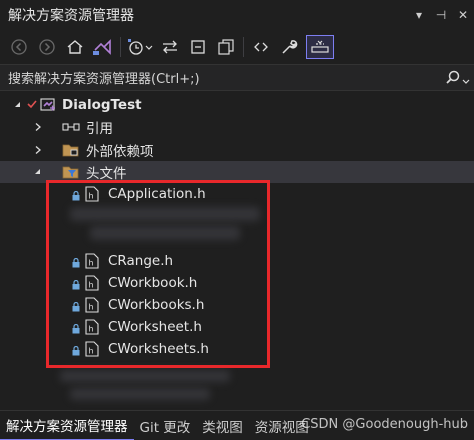 The height and width of the screenshot is (440, 474). What do you see at coordinates (99, 129) in the screenshot?
I see `references-label: 引用` at bounding box center [99, 129].